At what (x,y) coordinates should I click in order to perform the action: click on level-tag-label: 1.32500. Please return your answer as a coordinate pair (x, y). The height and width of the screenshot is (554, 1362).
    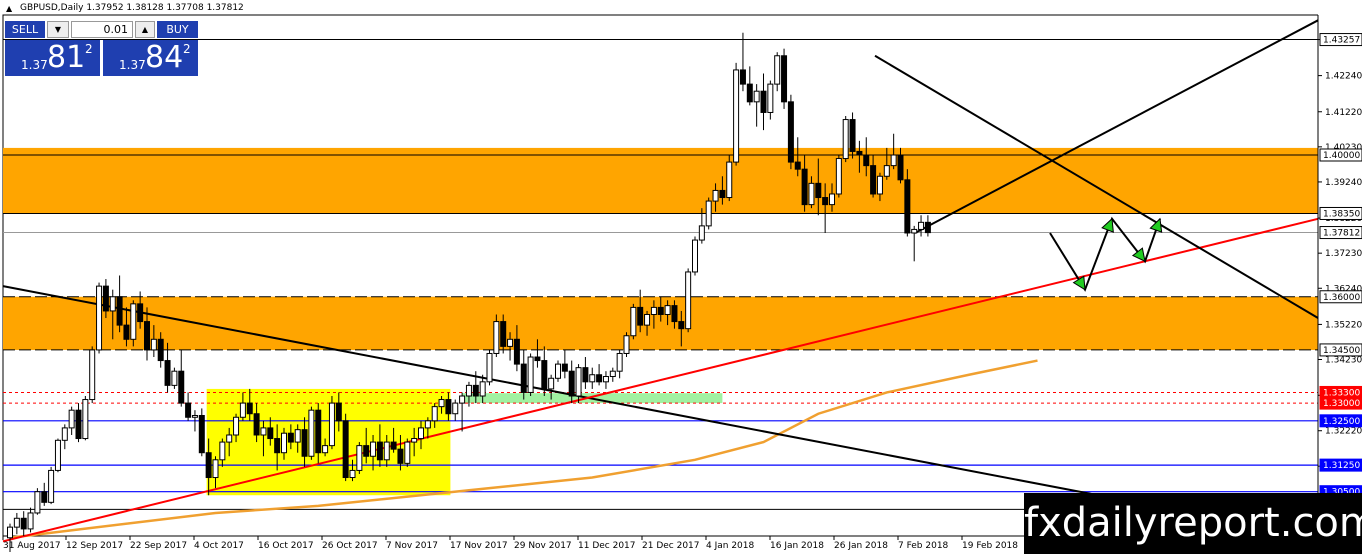
    Looking at the image, I should click on (1341, 422).